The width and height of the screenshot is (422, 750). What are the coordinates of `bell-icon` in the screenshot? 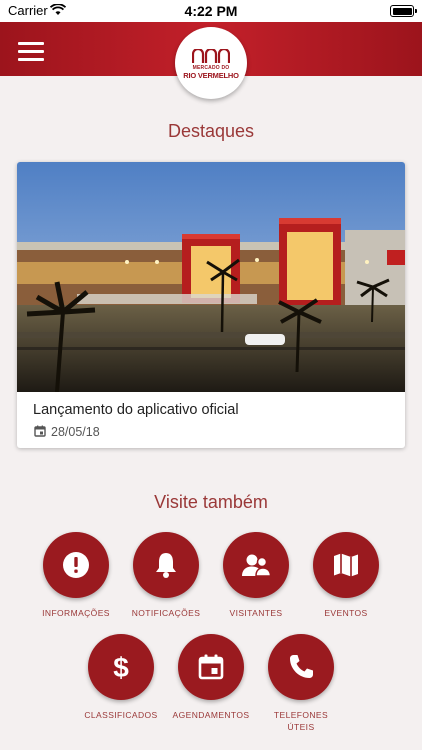 It's located at (166, 565).